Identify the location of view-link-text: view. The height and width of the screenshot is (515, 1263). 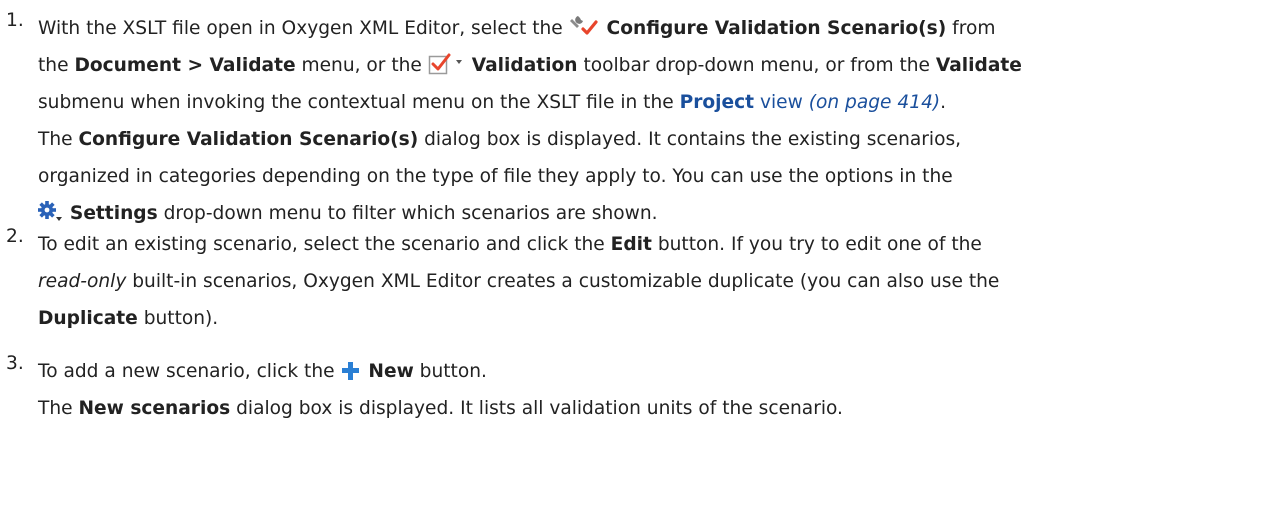
(778, 102).